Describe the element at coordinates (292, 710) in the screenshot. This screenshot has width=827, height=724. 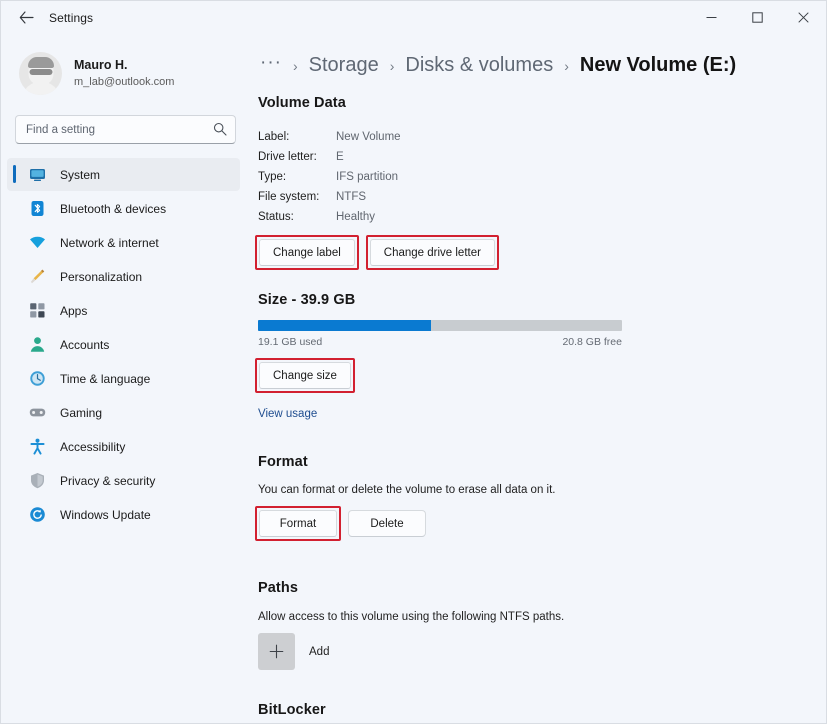
I see `section-heading-bitlocker: BitLocker` at that location.